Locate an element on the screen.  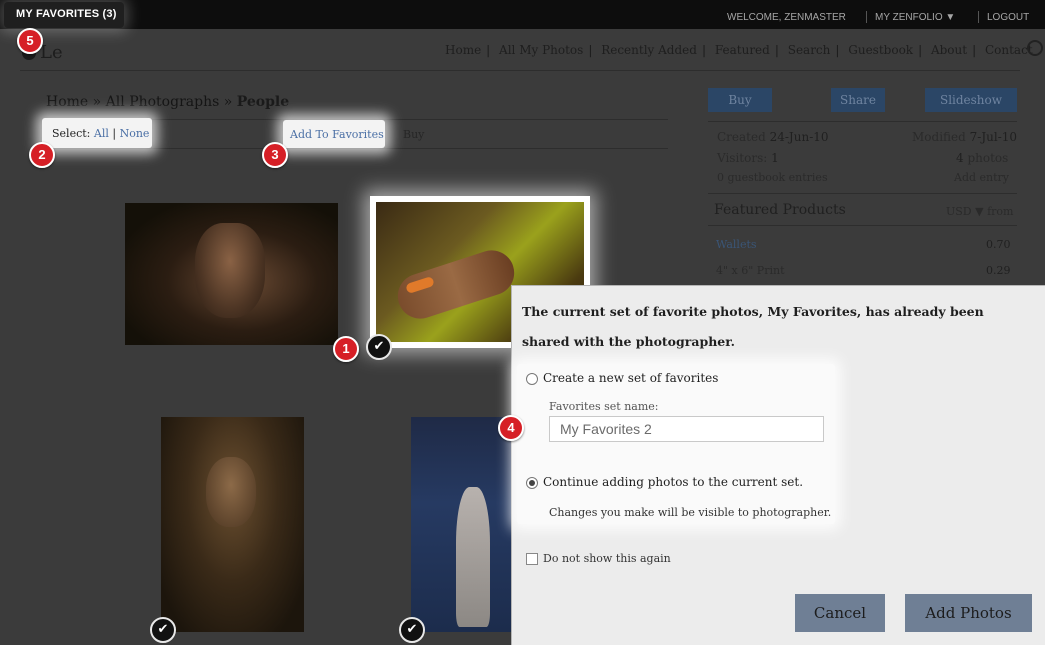
modified-info: Modified 7-Jul-10 is located at coordinates (964, 137).